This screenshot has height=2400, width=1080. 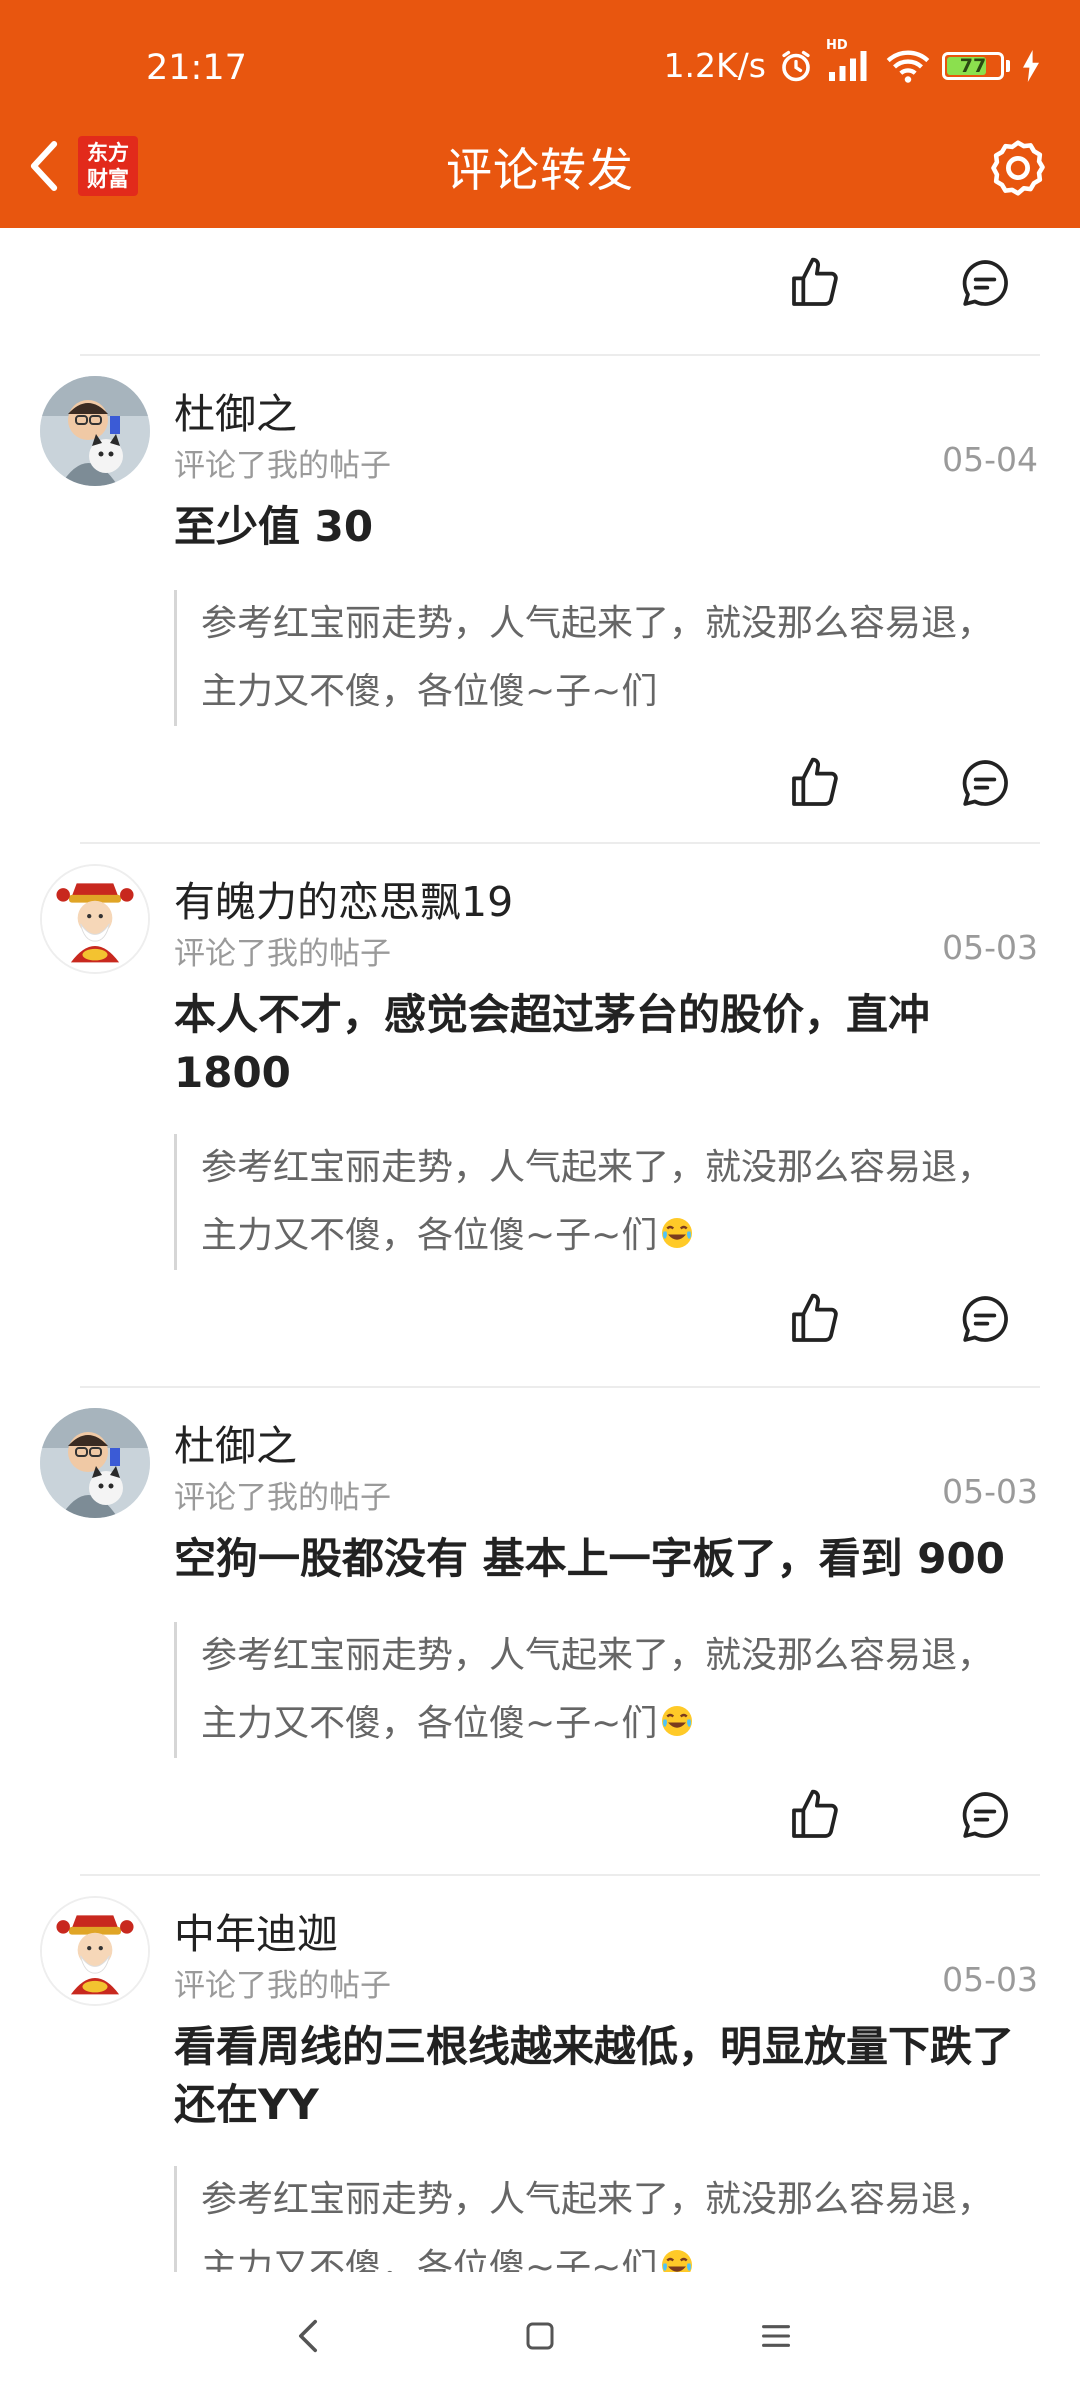 What do you see at coordinates (343, 898) in the screenshot?
I see `user-name: 有魄力的恋思飘19` at bounding box center [343, 898].